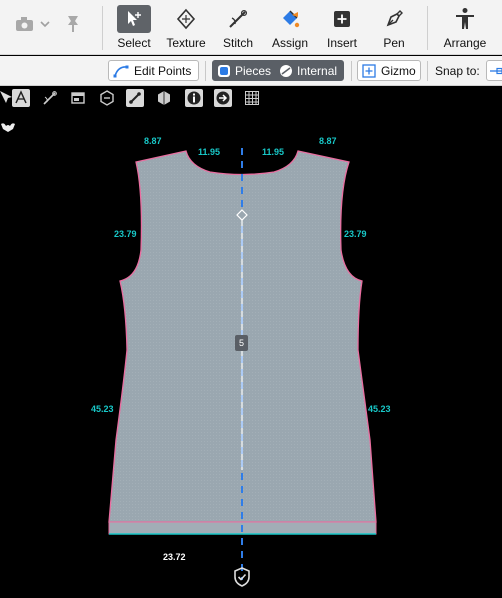  I want to click on insert-tool-button: Insert, so click(342, 27).